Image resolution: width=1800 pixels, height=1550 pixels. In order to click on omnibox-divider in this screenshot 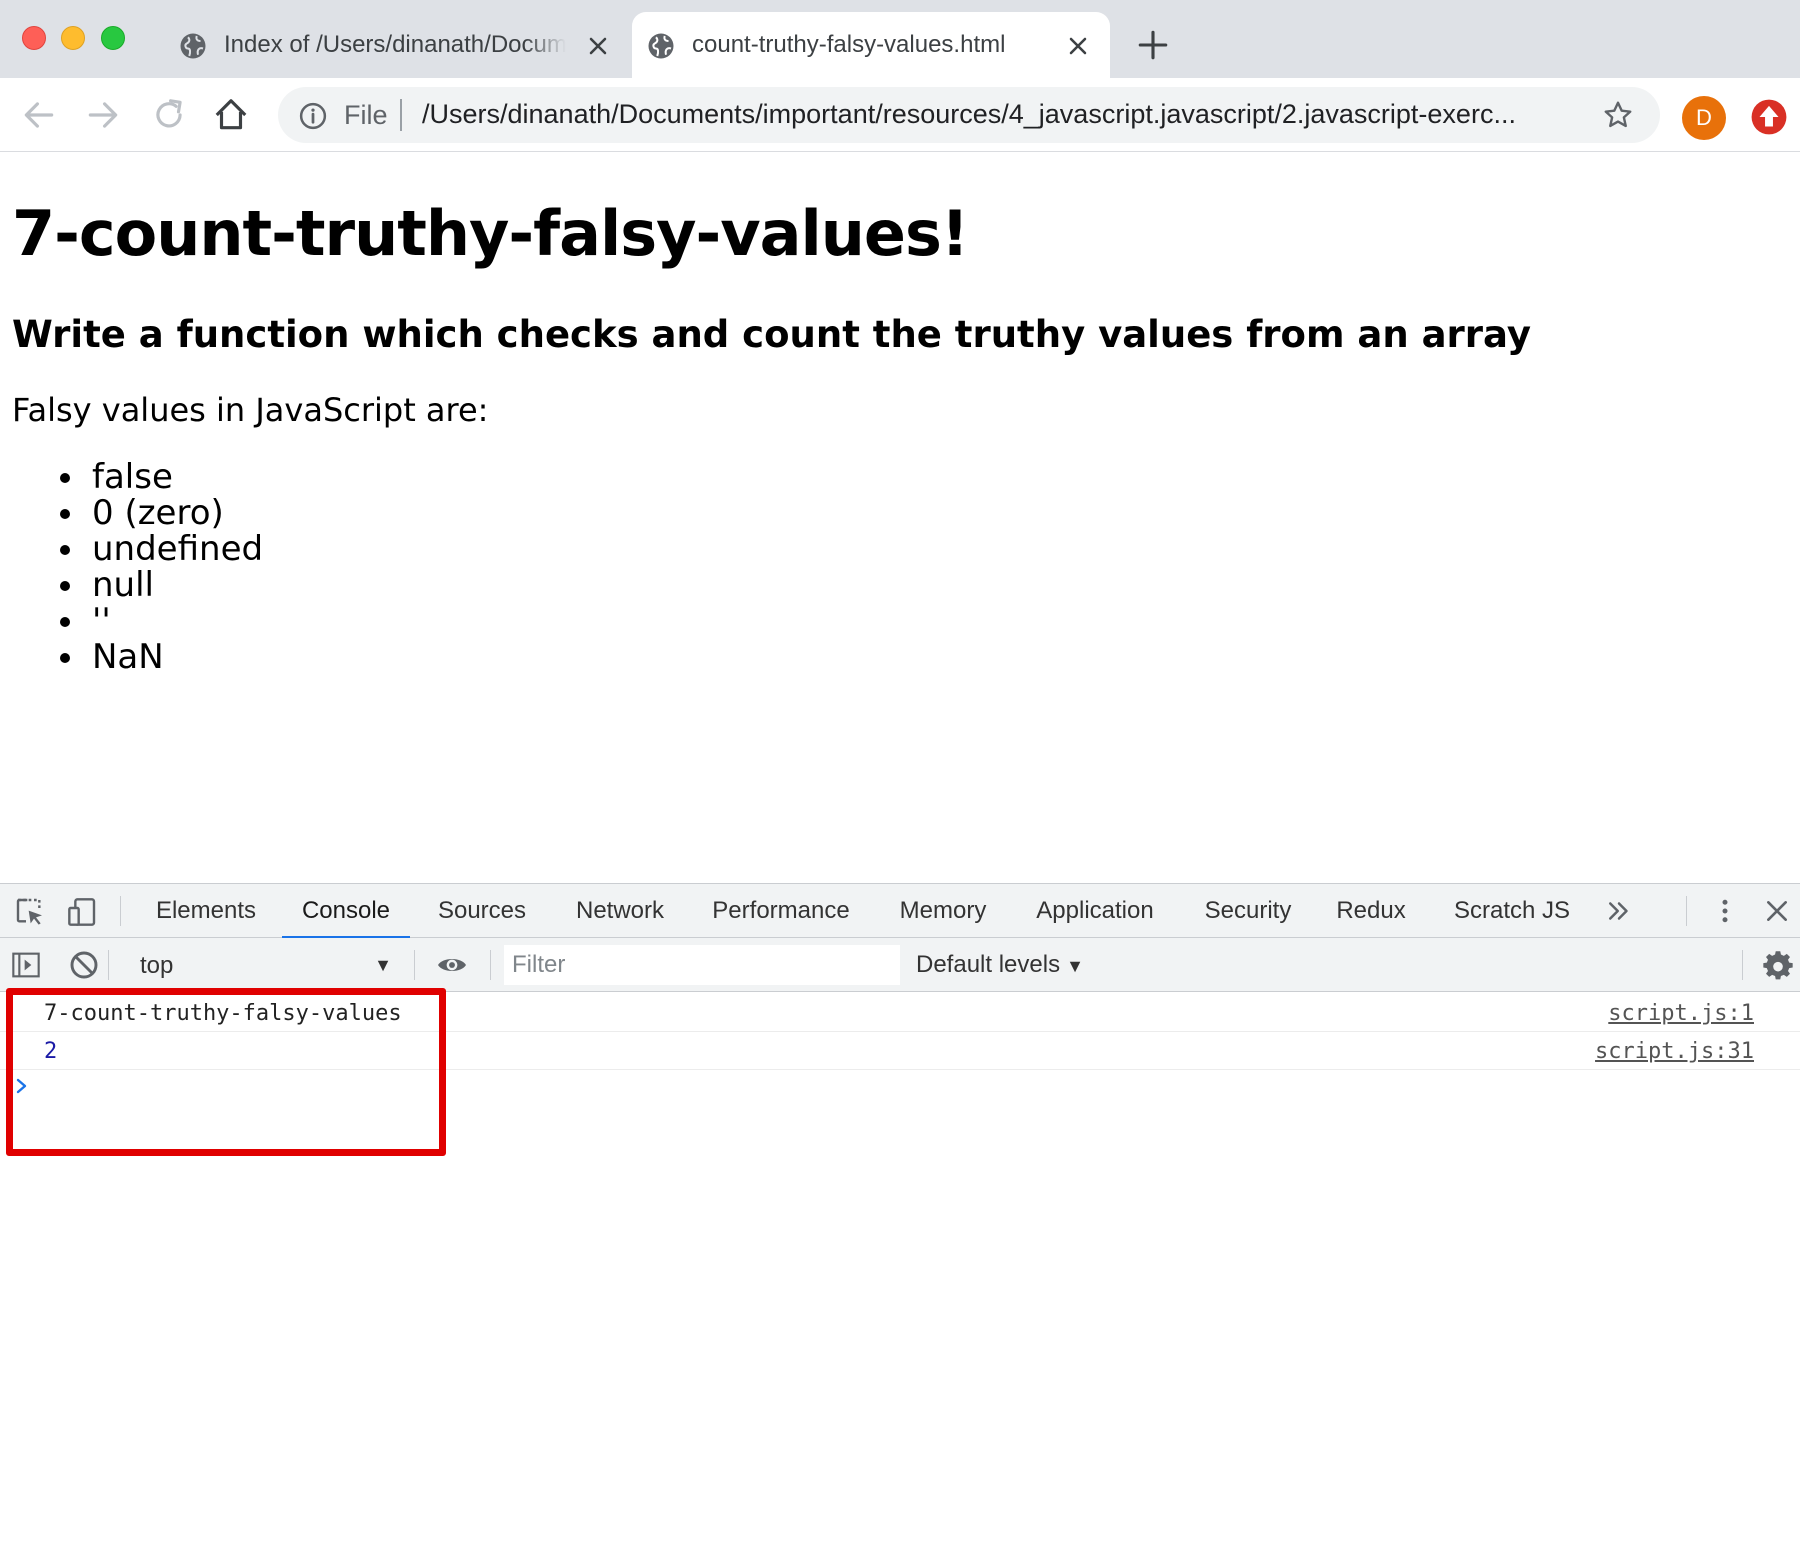, I will do `click(401, 115)`.